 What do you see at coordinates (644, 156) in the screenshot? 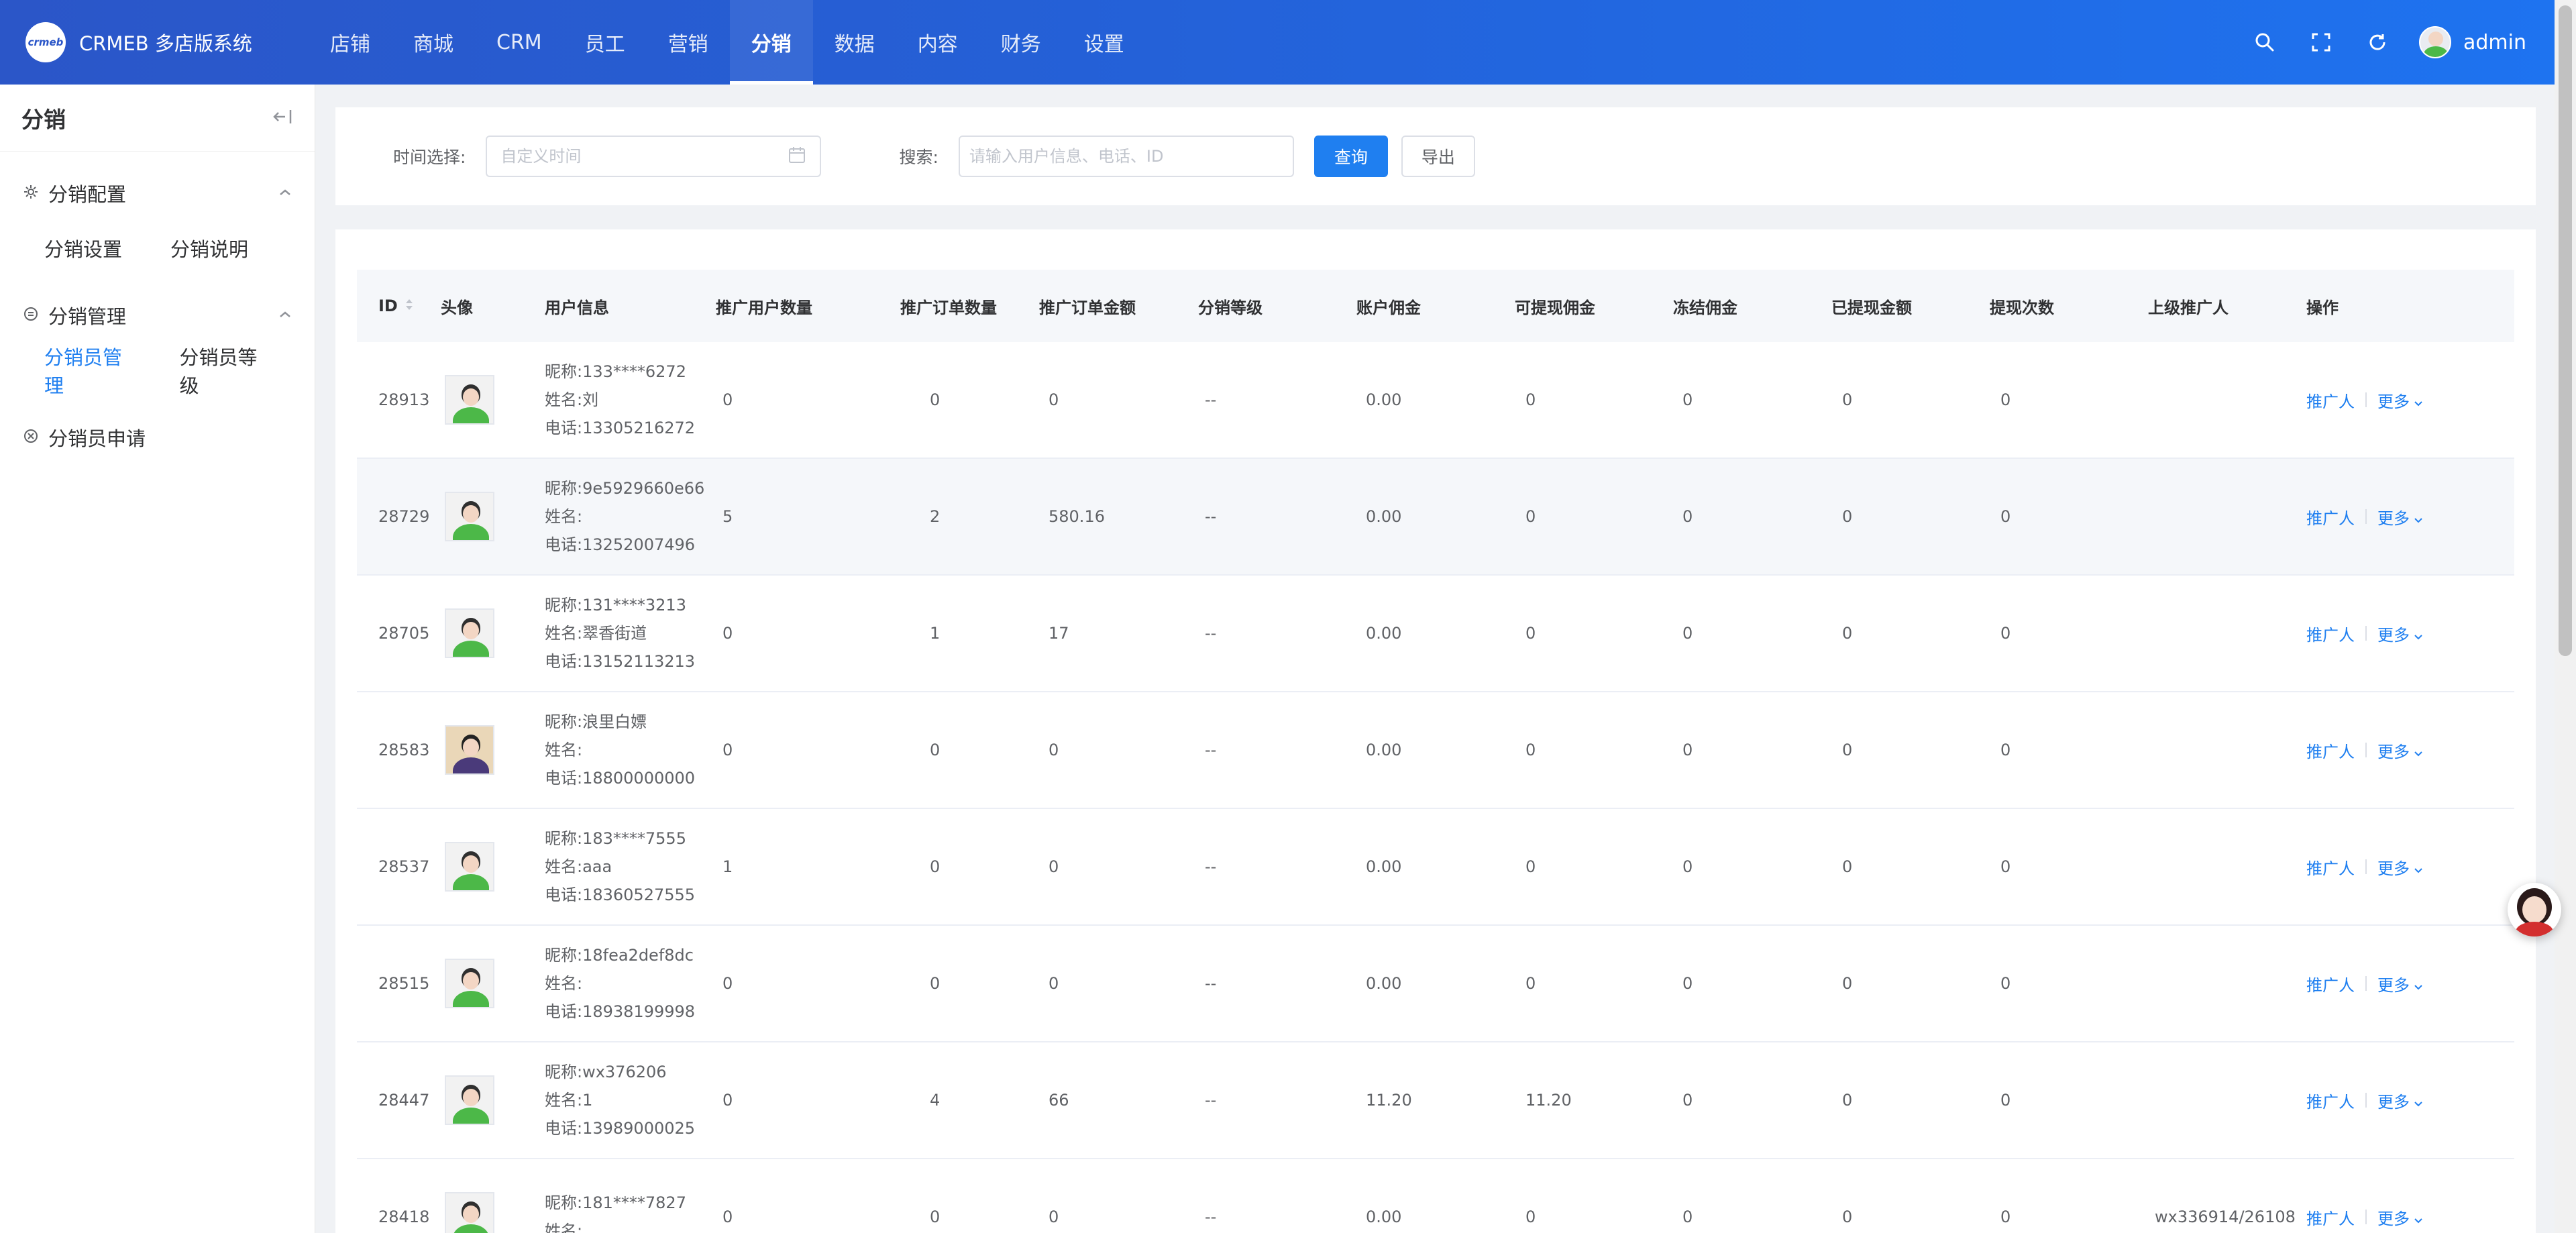
I see `date-range-input` at bounding box center [644, 156].